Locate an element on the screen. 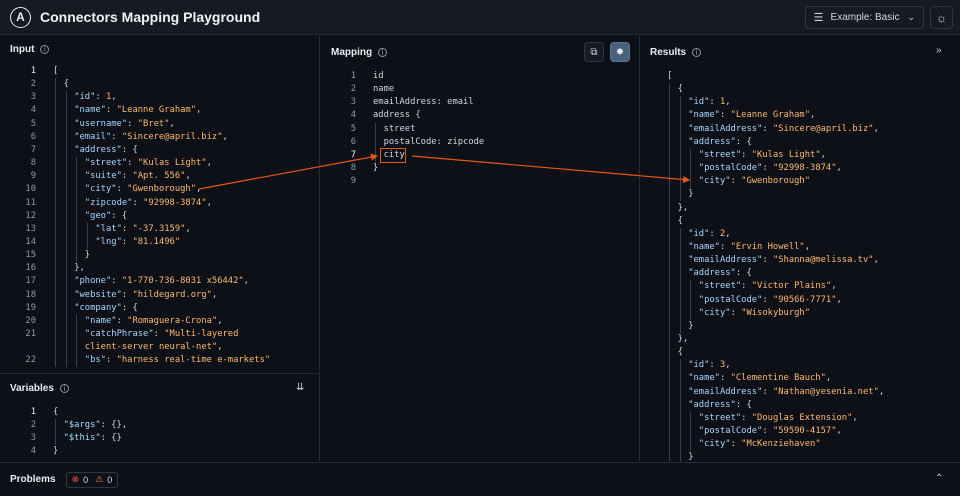 The width and height of the screenshot is (960, 496). code-token: "hildegard.org" is located at coordinates (172, 294).